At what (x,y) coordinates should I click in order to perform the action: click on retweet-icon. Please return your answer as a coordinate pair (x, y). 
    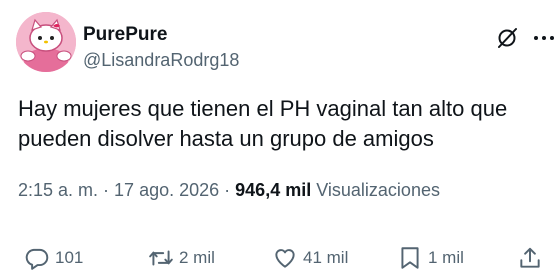
    Looking at the image, I should click on (161, 258).